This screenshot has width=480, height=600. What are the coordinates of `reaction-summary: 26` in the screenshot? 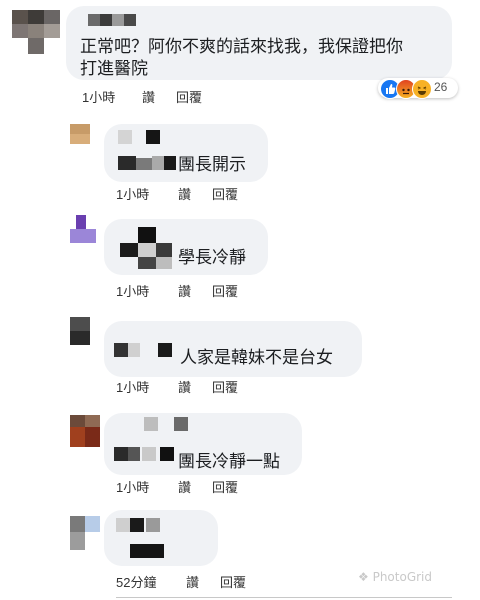 It's located at (418, 88).